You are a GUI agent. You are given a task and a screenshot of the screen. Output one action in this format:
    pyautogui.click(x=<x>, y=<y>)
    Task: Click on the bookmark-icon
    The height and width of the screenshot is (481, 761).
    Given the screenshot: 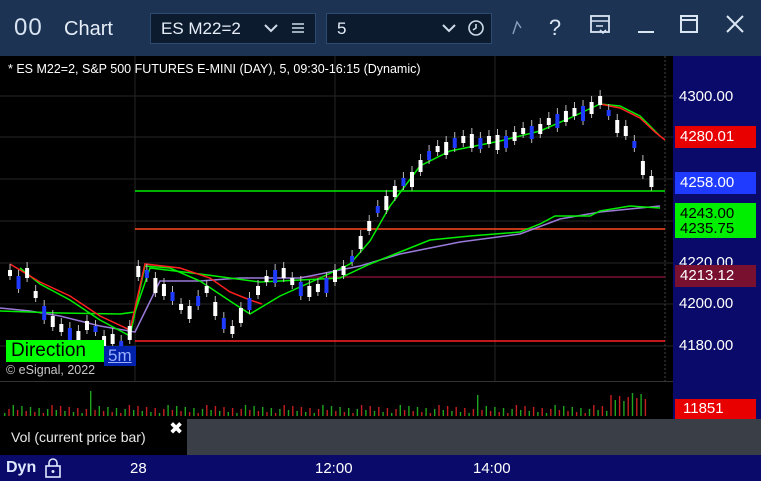 What is the action you would take?
    pyautogui.click(x=517, y=28)
    